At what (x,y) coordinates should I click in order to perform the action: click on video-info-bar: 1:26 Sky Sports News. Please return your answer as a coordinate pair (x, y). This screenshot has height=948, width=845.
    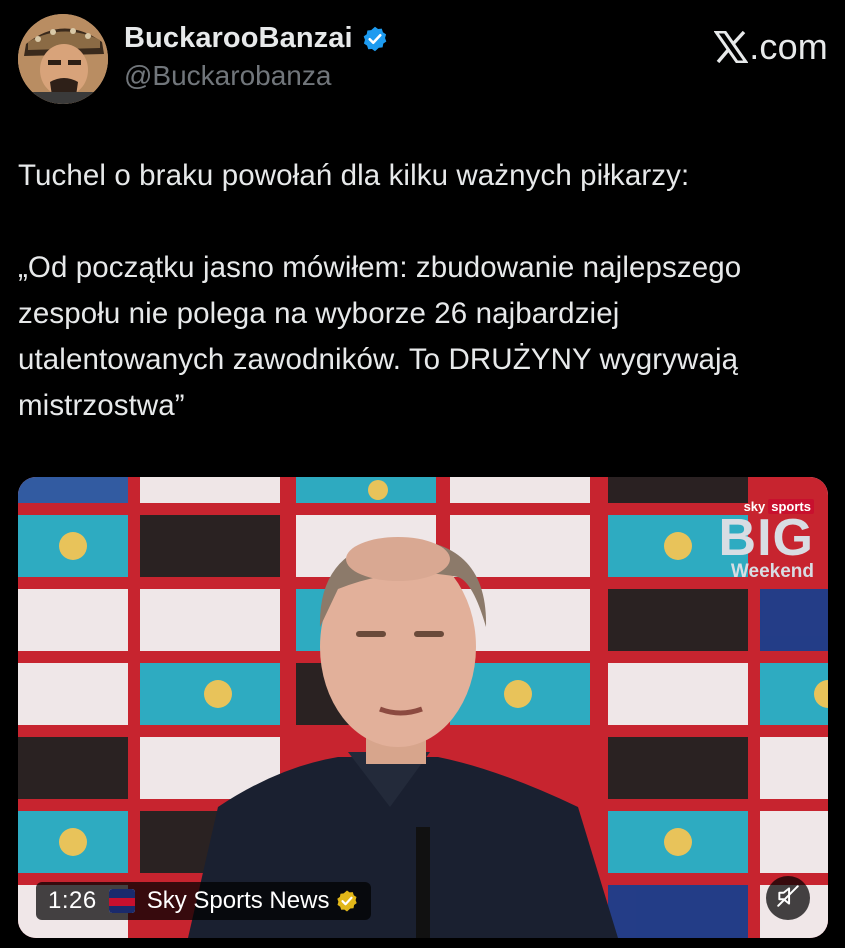
    Looking at the image, I should click on (204, 901).